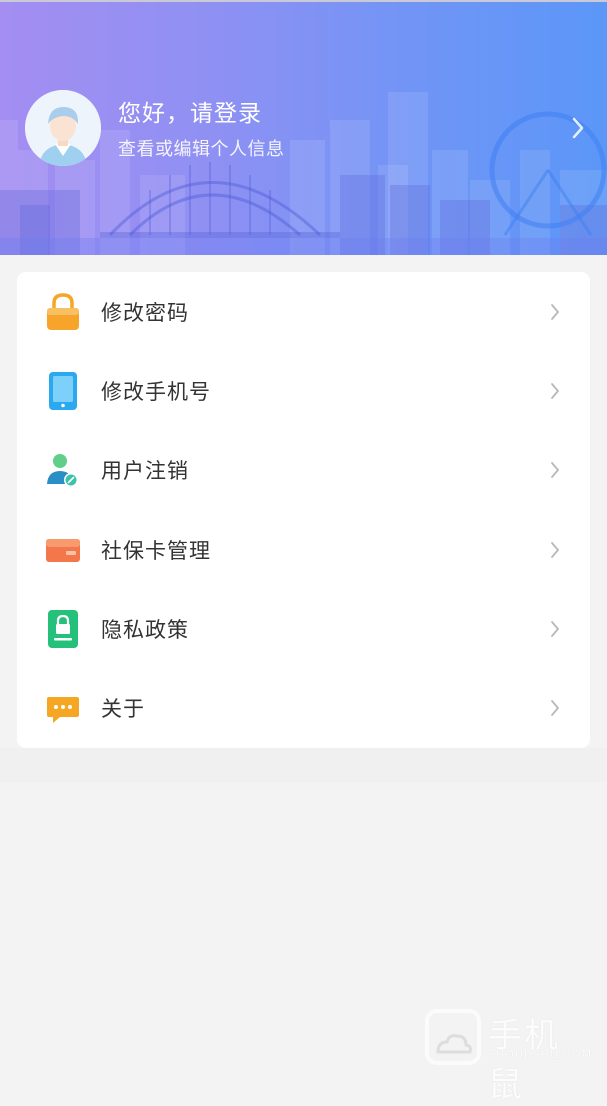 This screenshot has width=607, height=1106. Describe the element at coordinates (63, 470) in the screenshot. I see `user-cancel-icon` at that location.